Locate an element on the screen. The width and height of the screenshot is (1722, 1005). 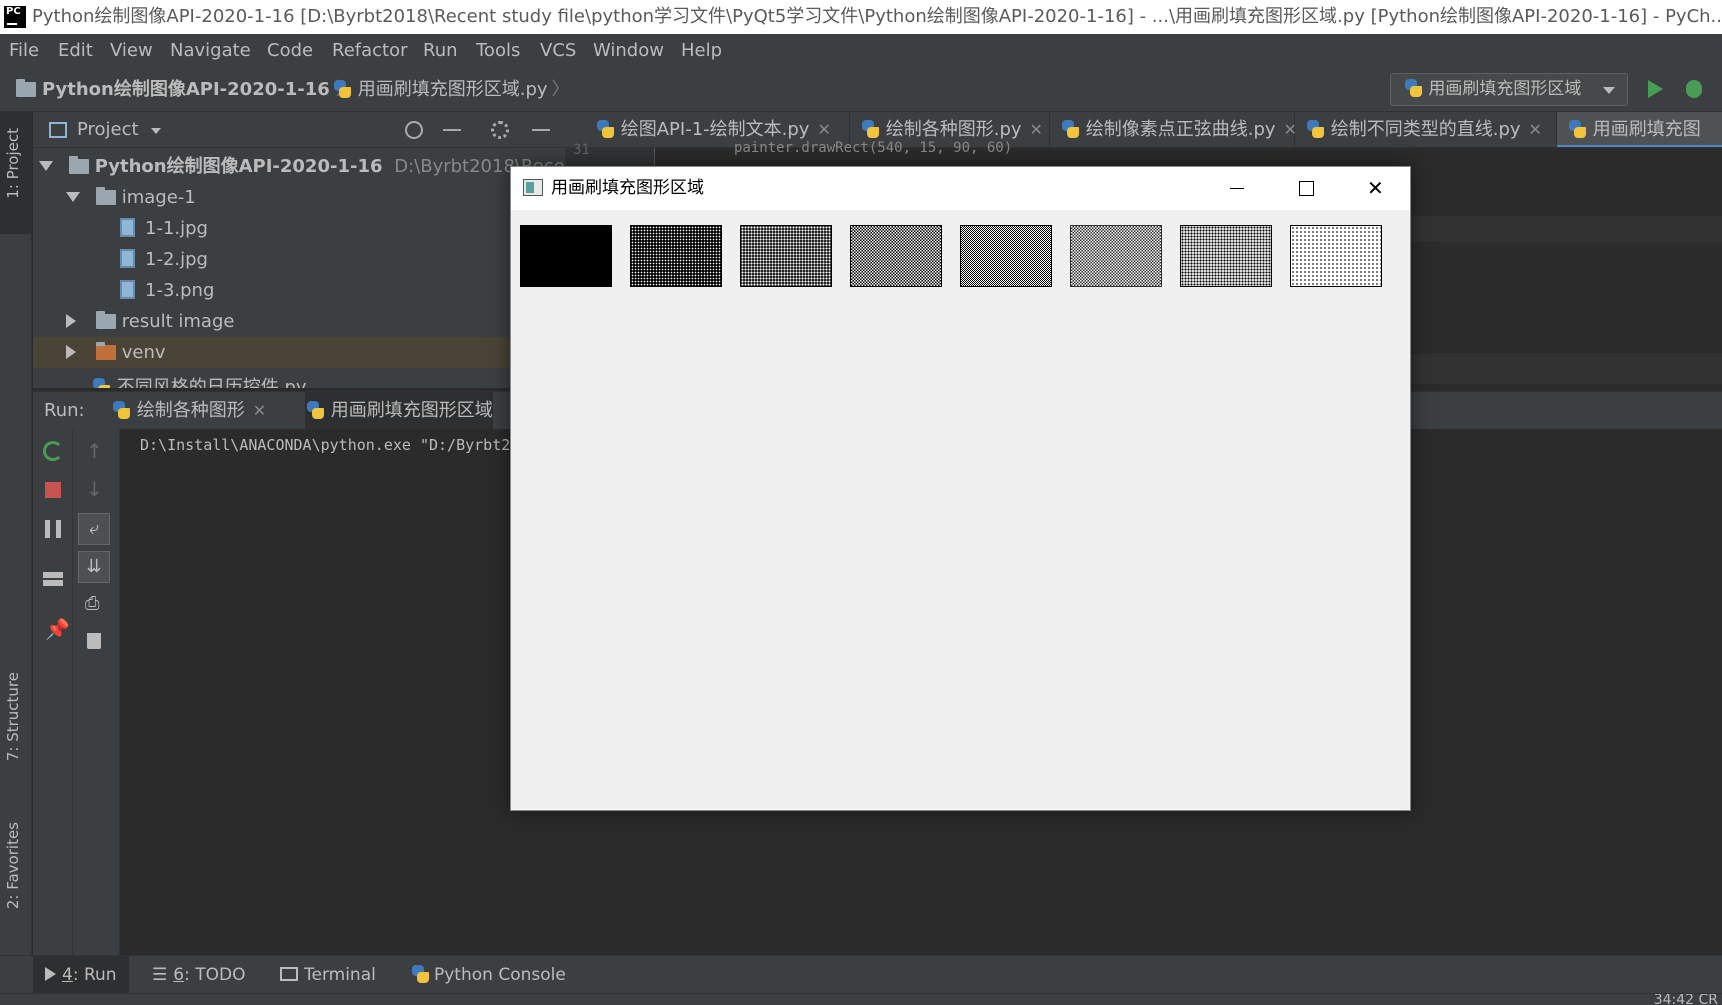
tree-item-file: 不同风格的日历控件.py is located at coordinates (299, 380).